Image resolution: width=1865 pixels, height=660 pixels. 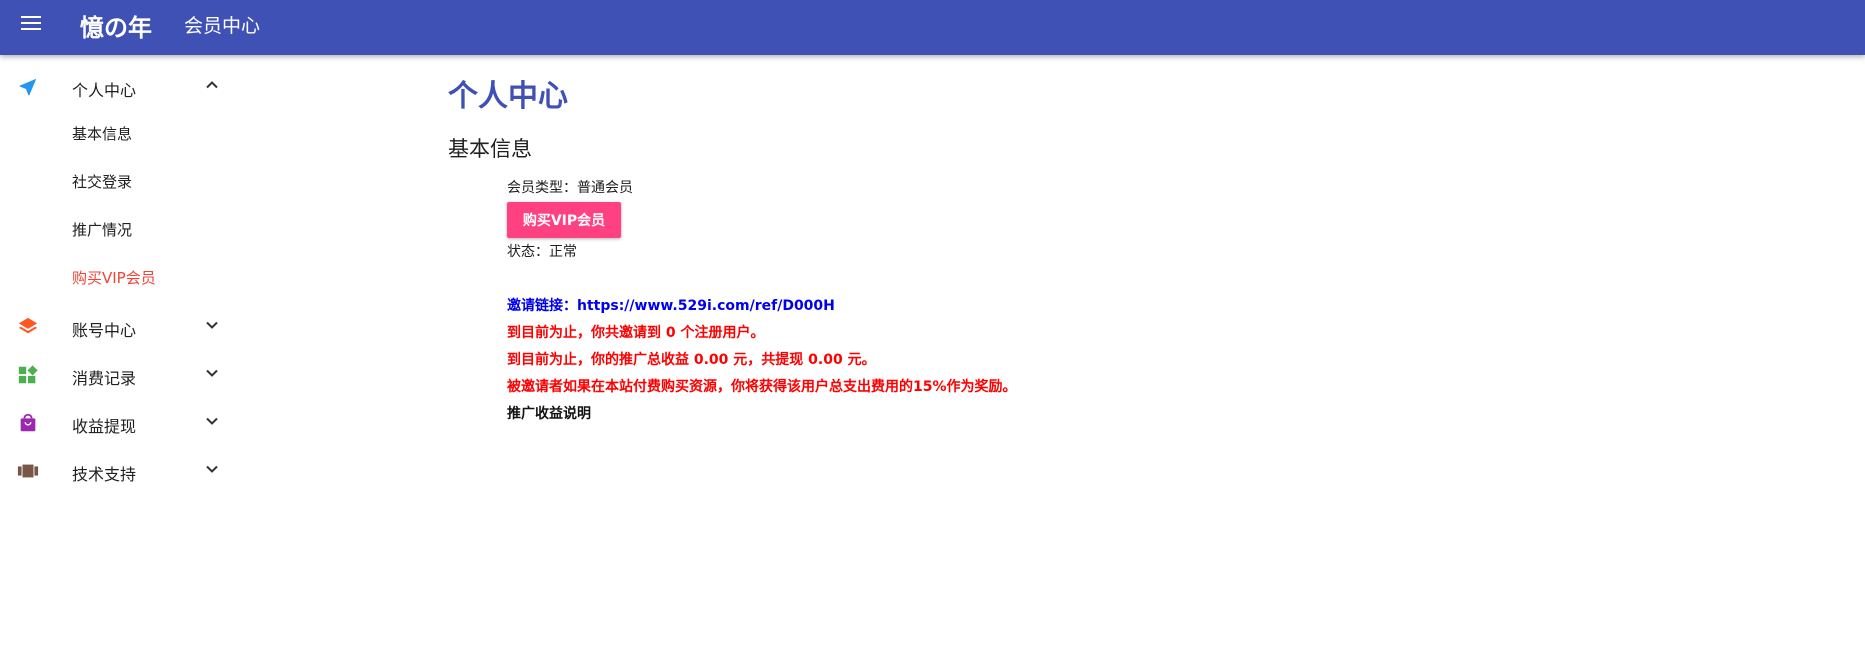 What do you see at coordinates (104, 330) in the screenshot?
I see `sidebar-item-label: 账号中心` at bounding box center [104, 330].